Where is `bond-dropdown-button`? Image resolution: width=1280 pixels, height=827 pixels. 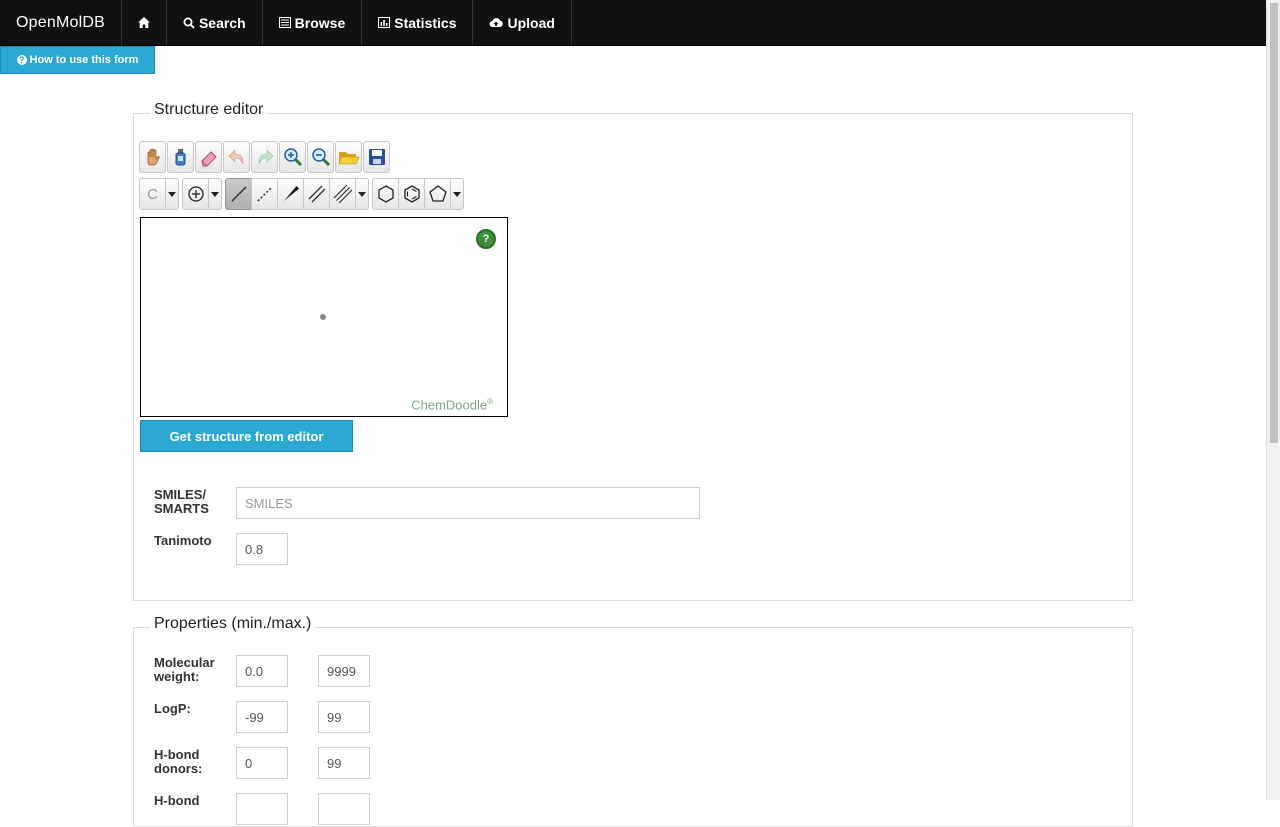
bond-dropdown-button is located at coordinates (362, 194).